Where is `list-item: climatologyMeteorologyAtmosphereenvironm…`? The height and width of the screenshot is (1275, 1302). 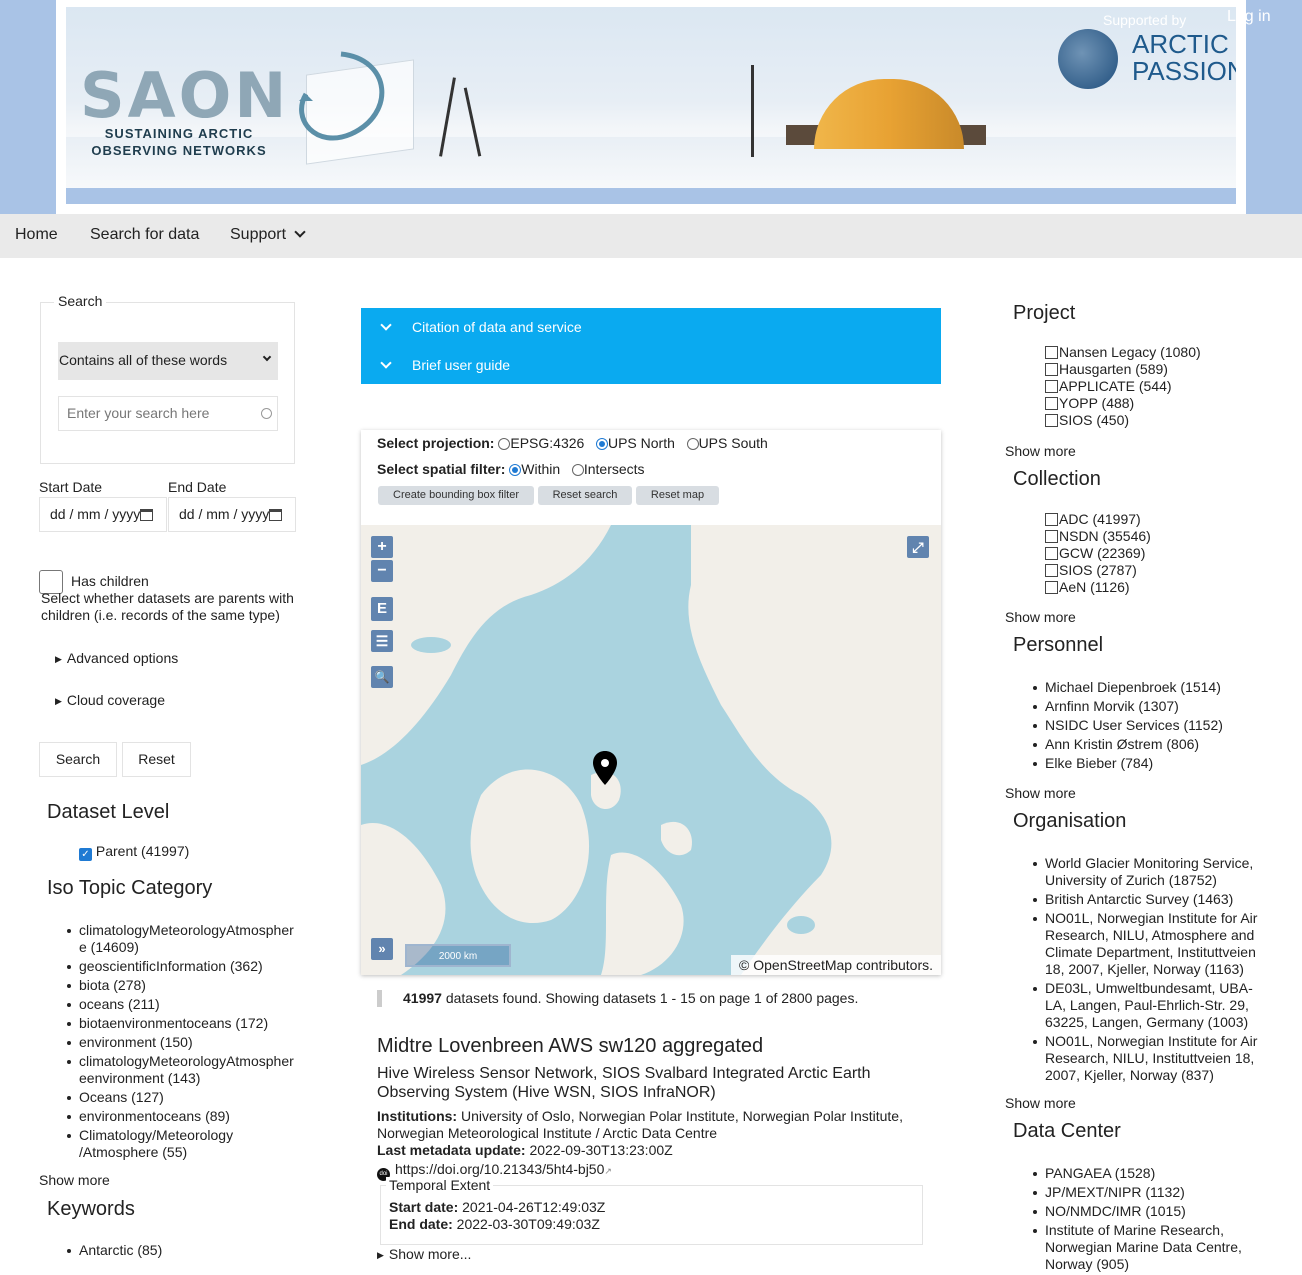 list-item: climatologyMeteorologyAtmosphereenvironm… is located at coordinates (181, 1070).